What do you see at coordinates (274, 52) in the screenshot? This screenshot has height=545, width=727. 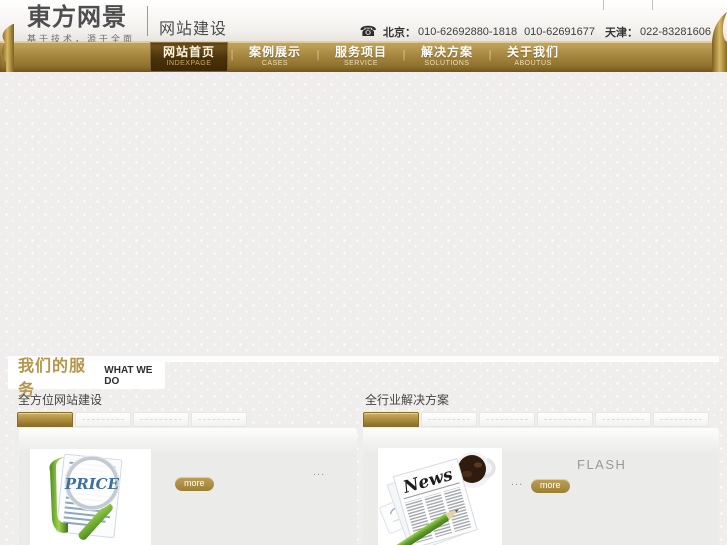 I see `nav-item-label: 案例展示` at bounding box center [274, 52].